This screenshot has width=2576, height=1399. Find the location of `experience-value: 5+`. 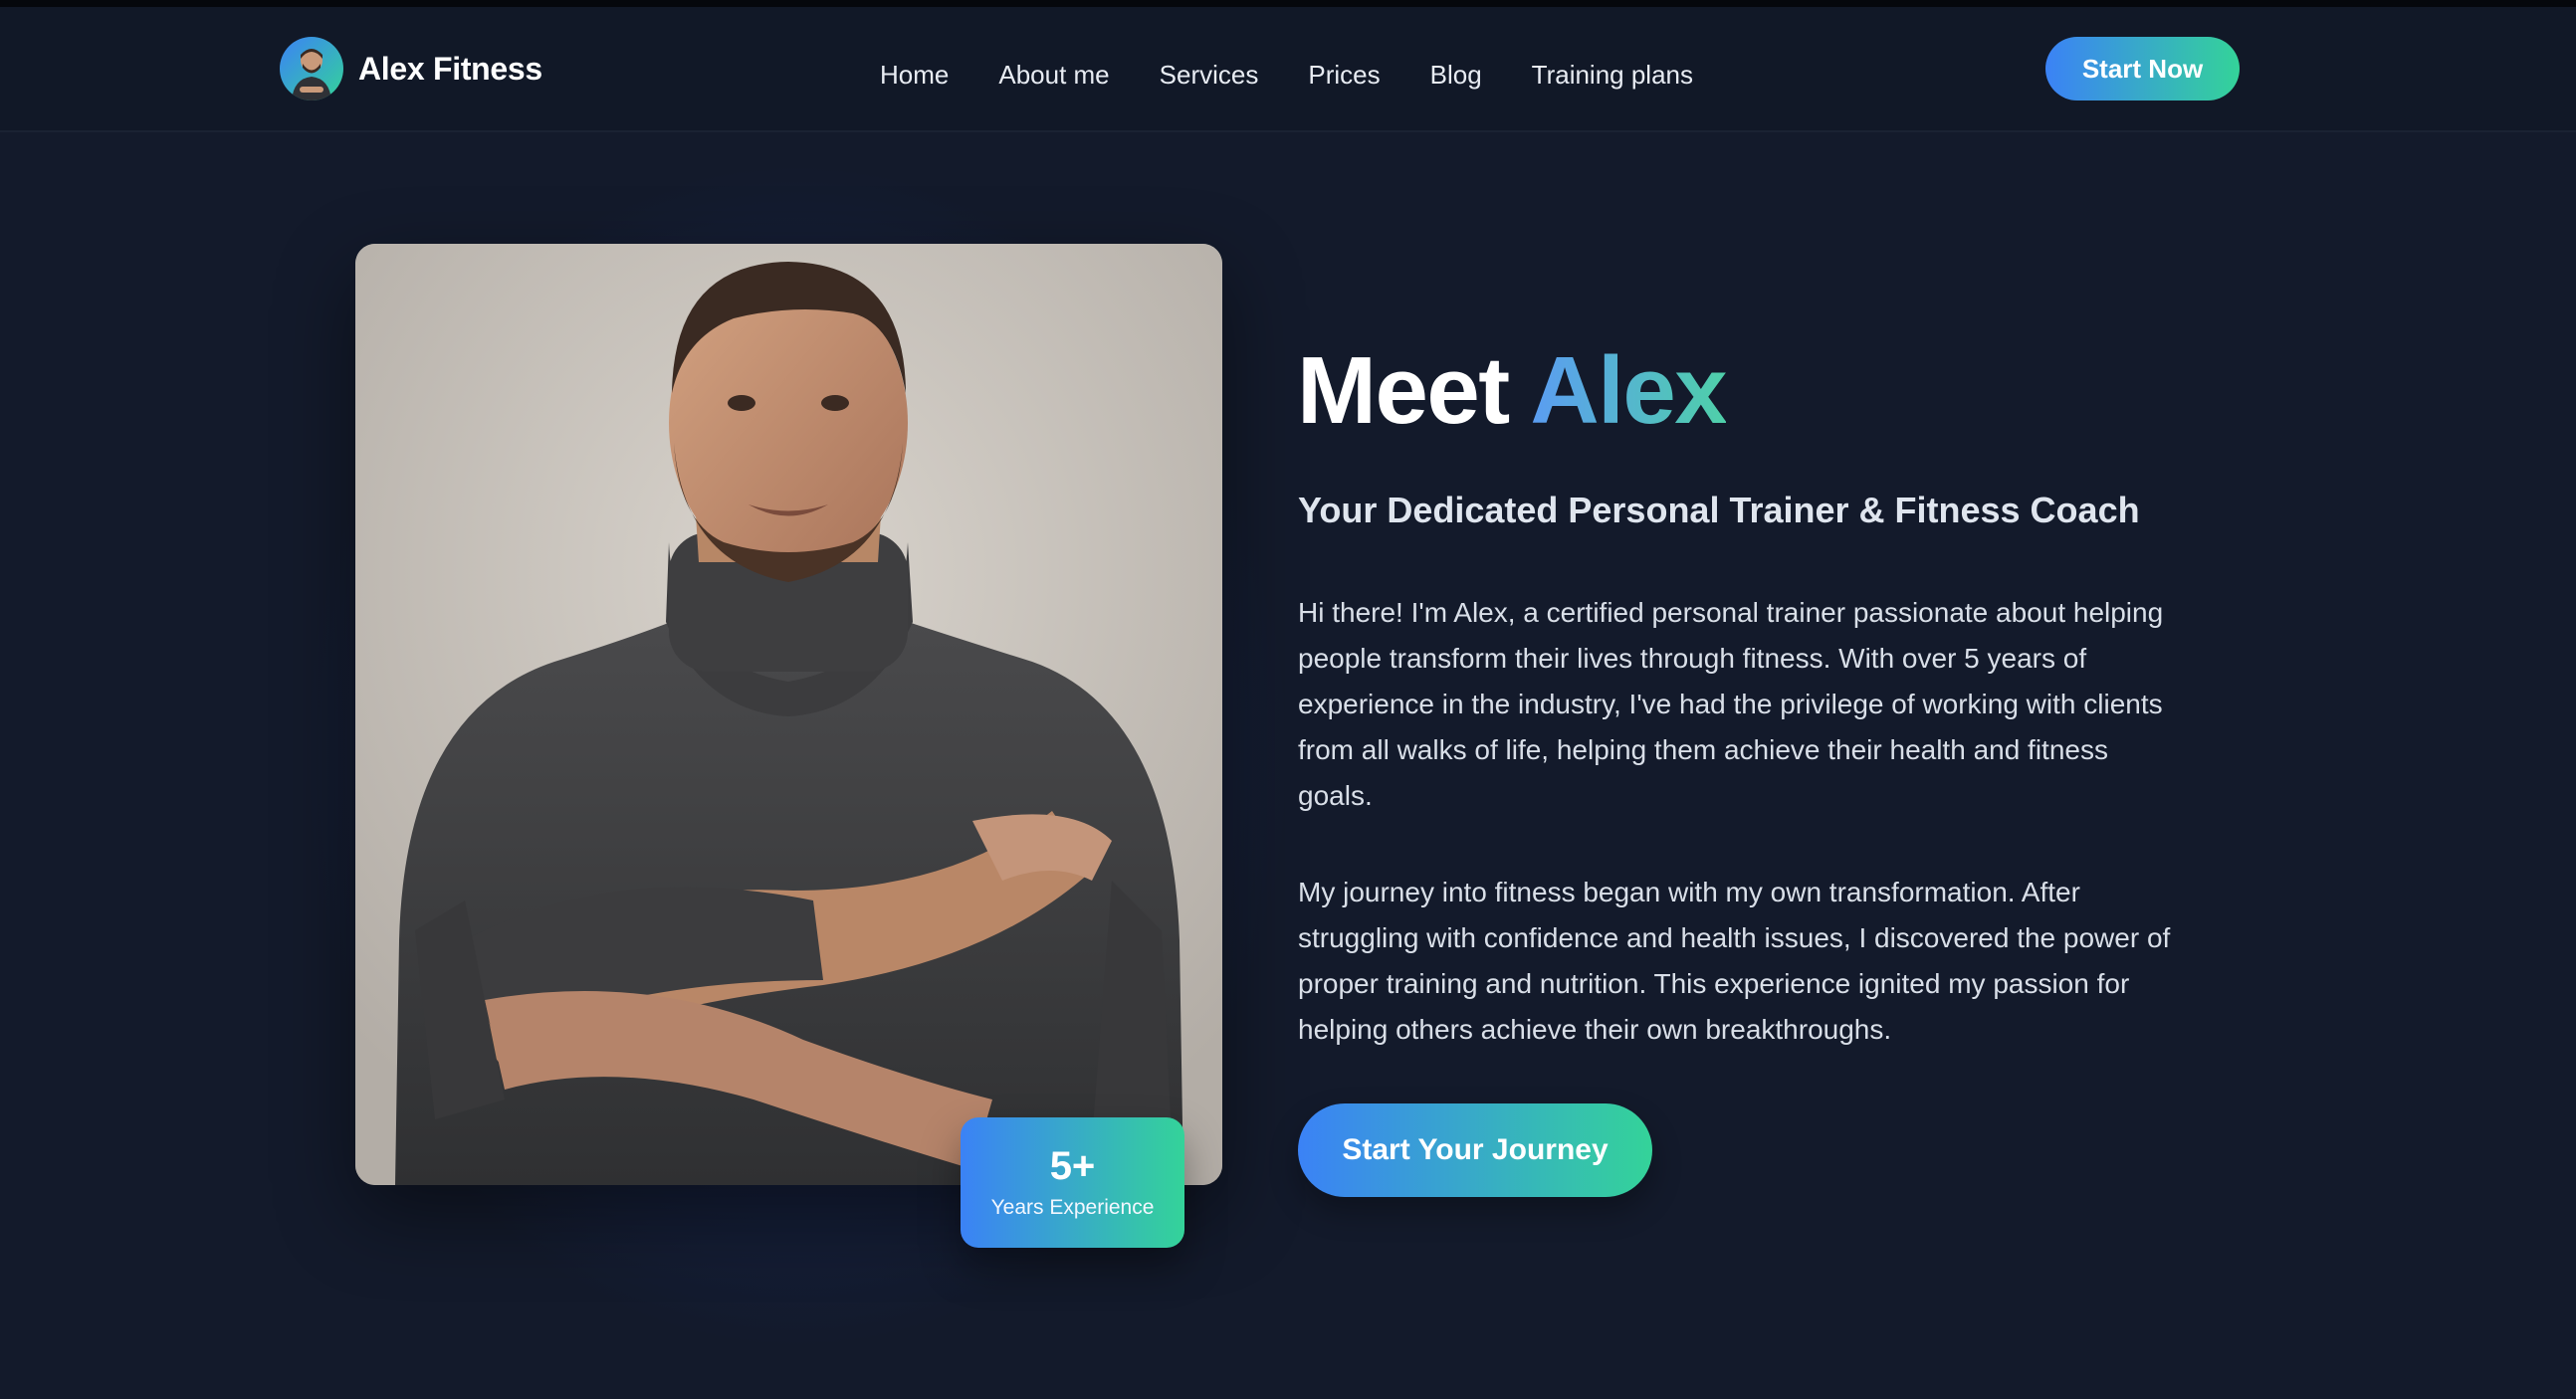

experience-value: 5+ is located at coordinates (1072, 1165).